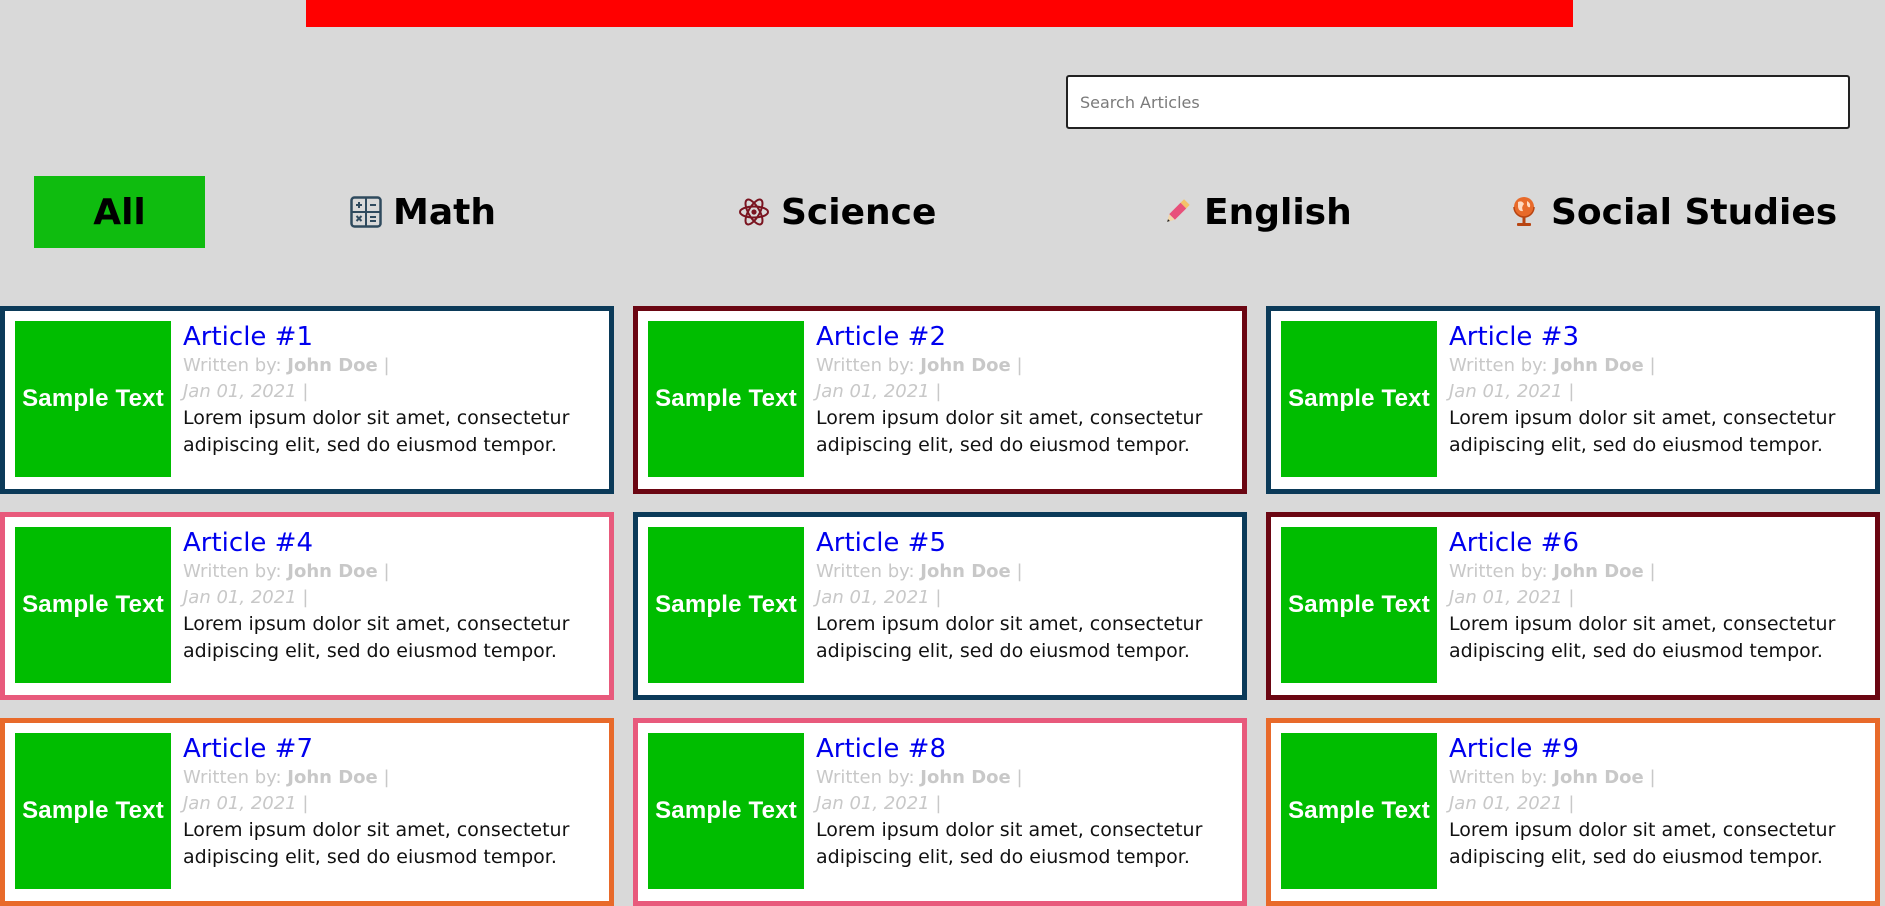  I want to click on filter-label: Social Studies, so click(1694, 212).